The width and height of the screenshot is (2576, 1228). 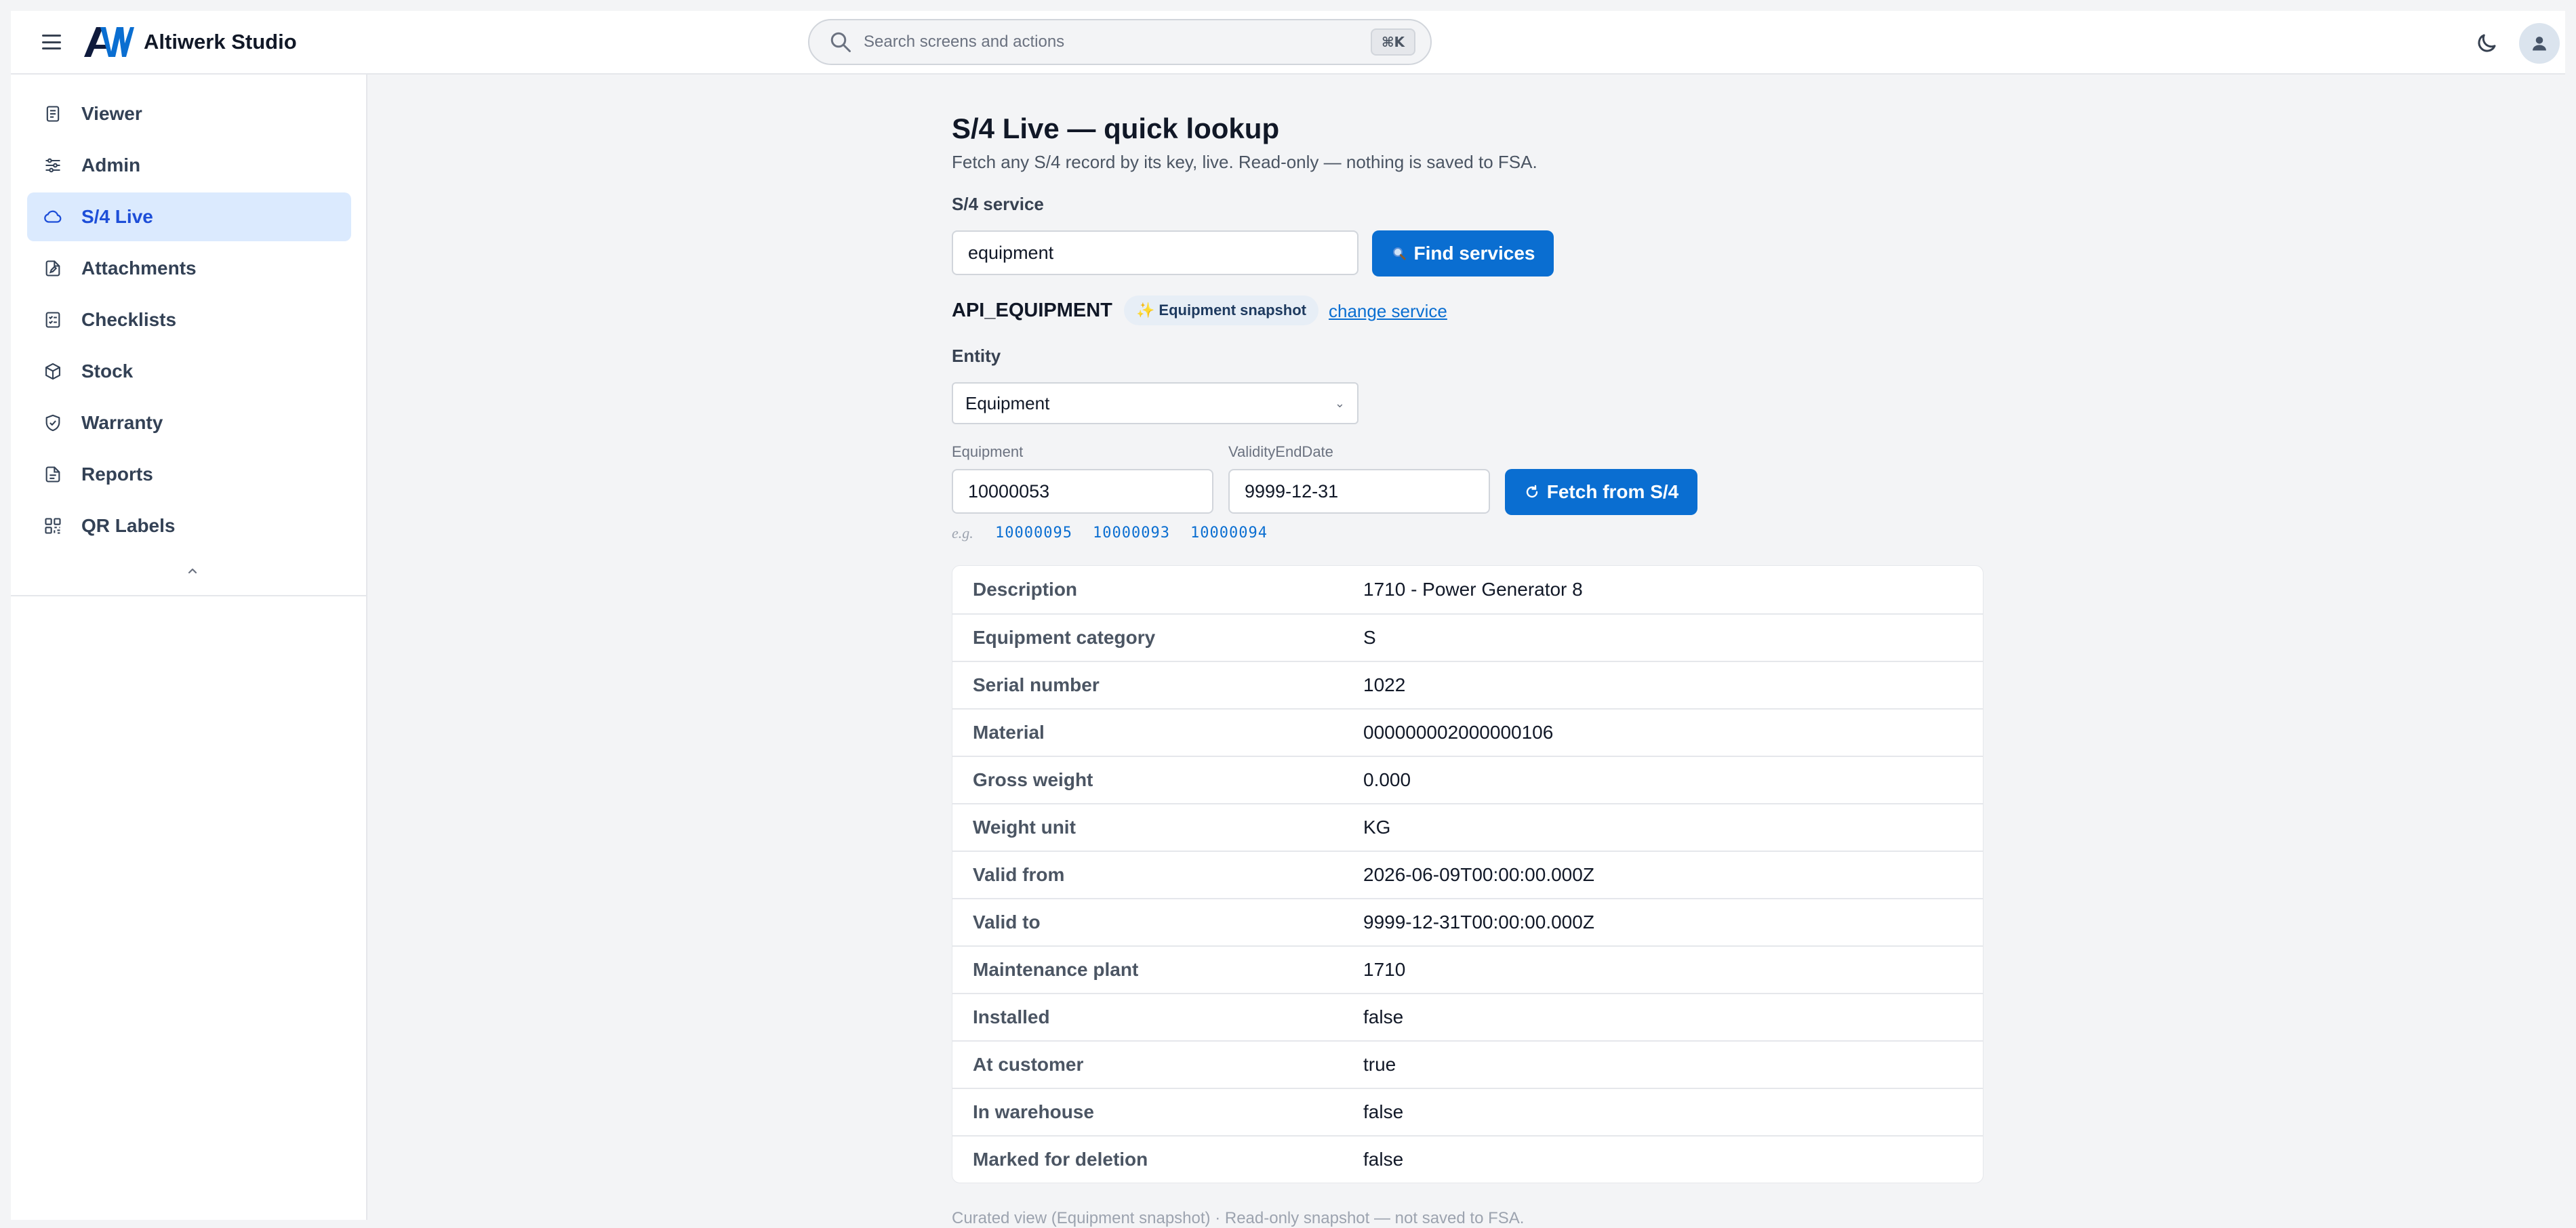 I want to click on find-services-button: Find services, so click(x=1463, y=253).